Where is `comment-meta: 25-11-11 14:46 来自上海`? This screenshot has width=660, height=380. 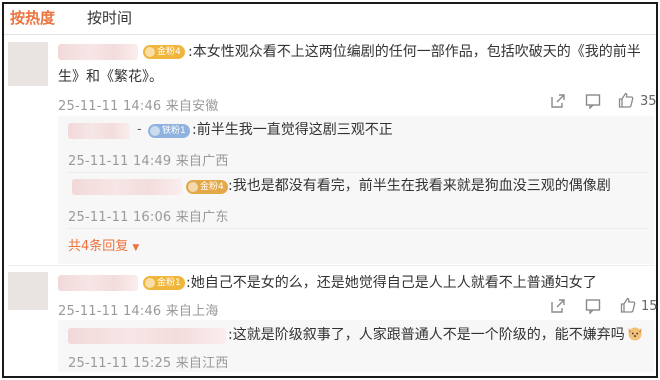
comment-meta: 25-11-11 14:46 来自上海 is located at coordinates (138, 311).